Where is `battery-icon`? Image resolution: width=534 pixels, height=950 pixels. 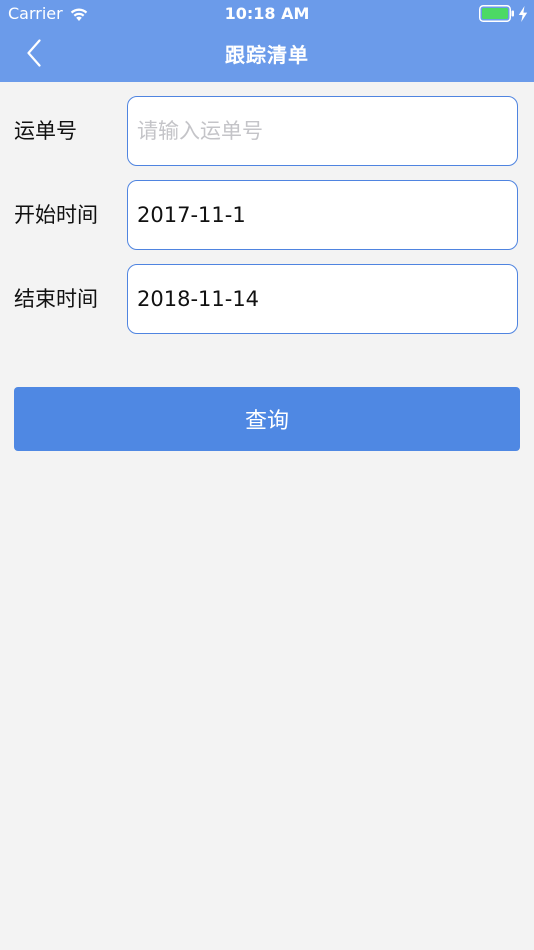 battery-icon is located at coordinates (497, 13).